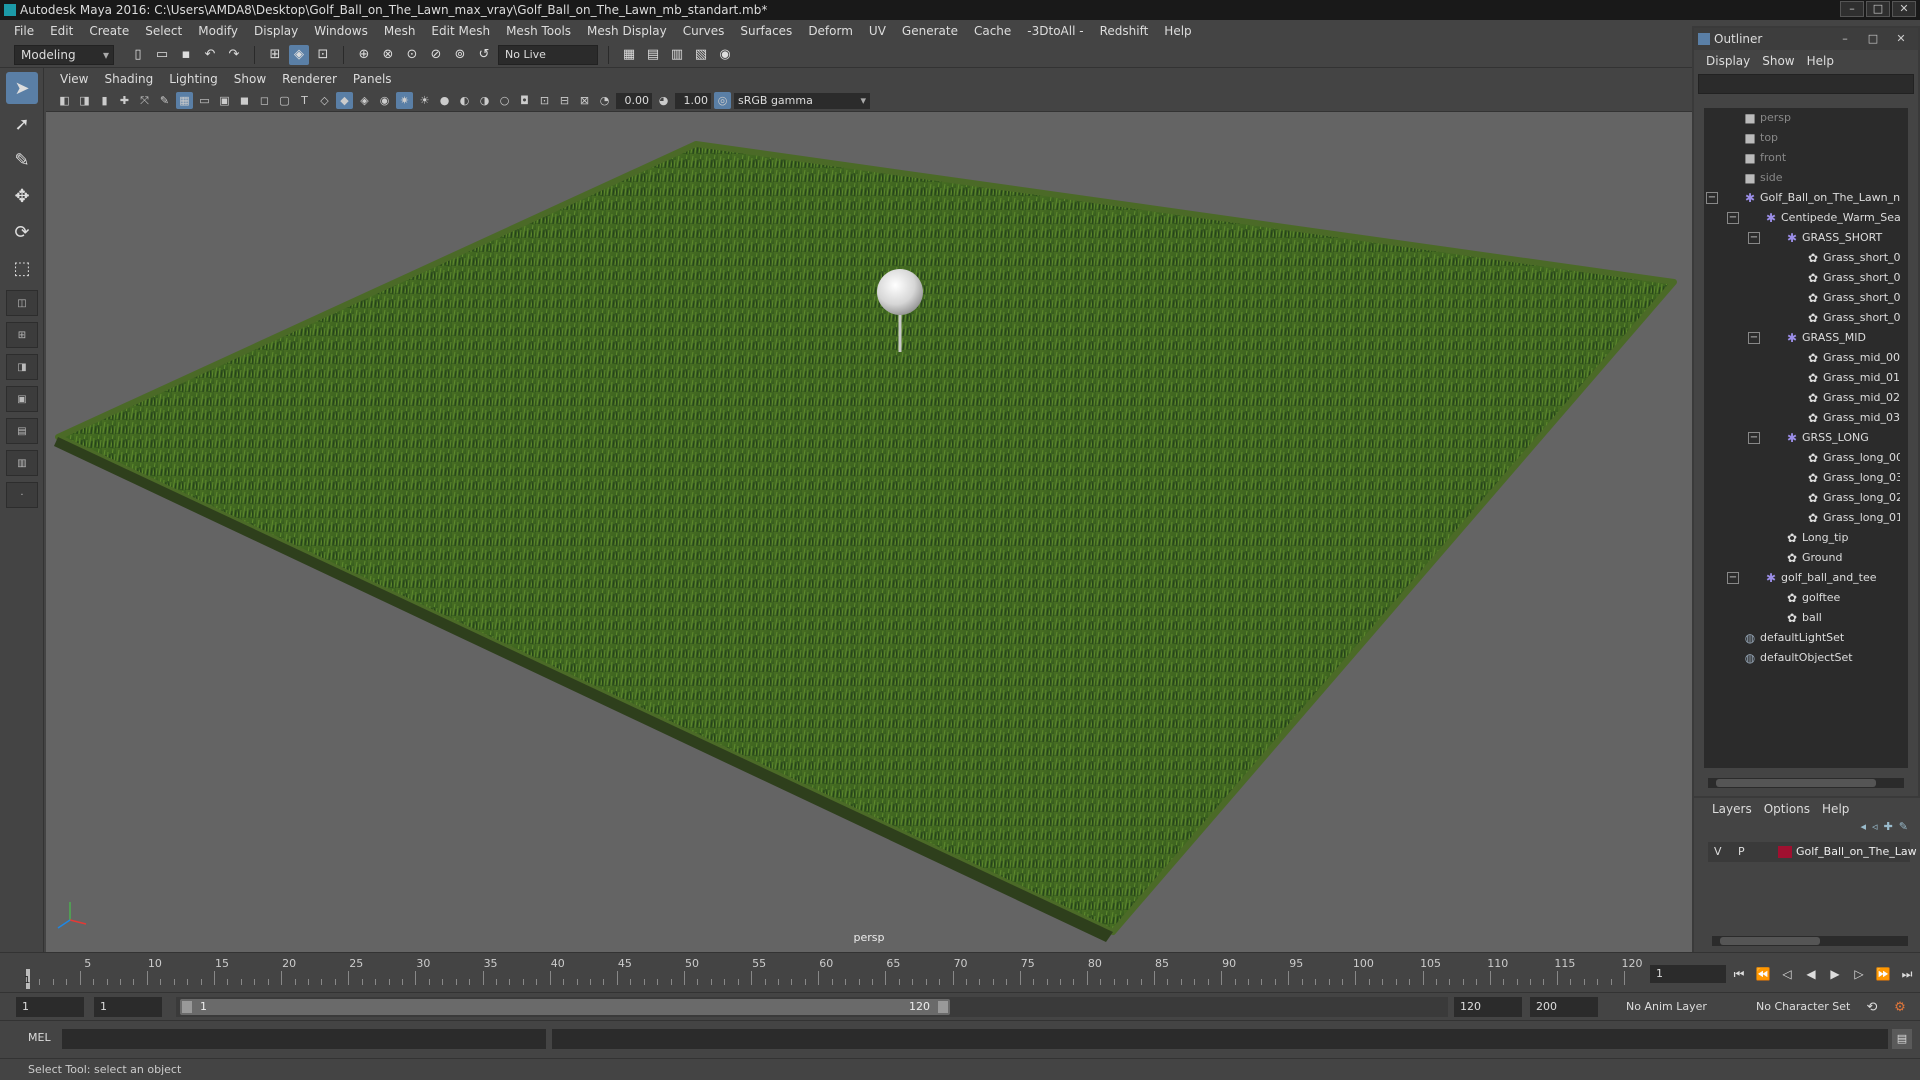  What do you see at coordinates (128, 1007) in the screenshot?
I see `playback-start-field: 1` at bounding box center [128, 1007].